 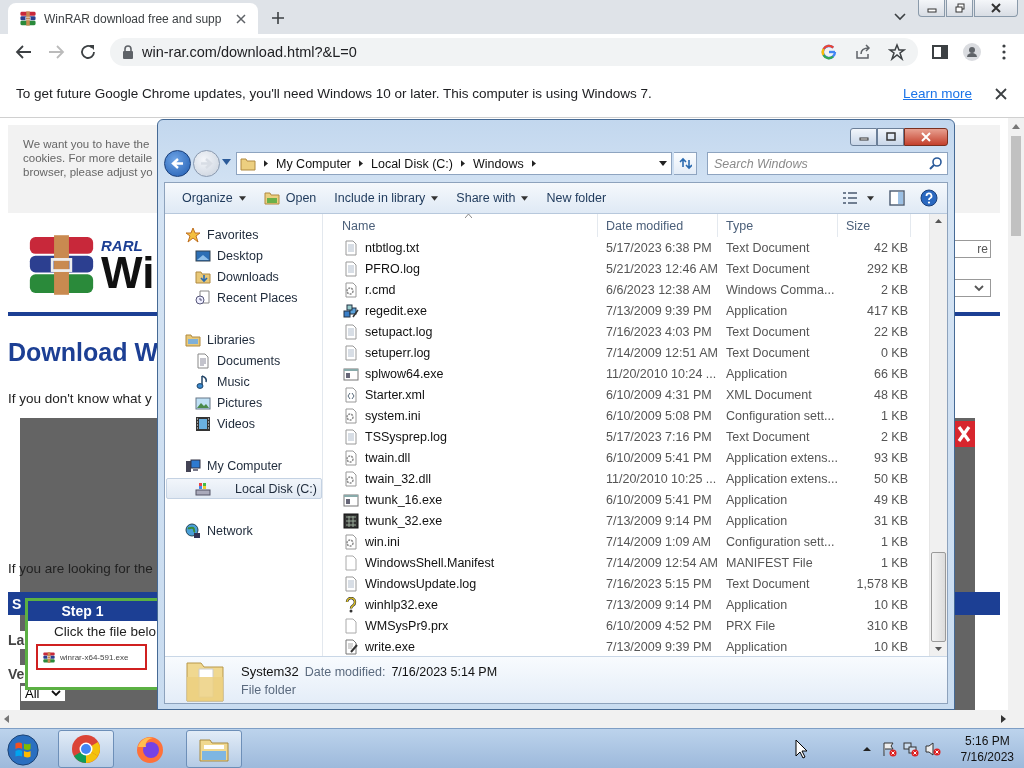 I want to click on browser-icon, so click(x=86, y=748).